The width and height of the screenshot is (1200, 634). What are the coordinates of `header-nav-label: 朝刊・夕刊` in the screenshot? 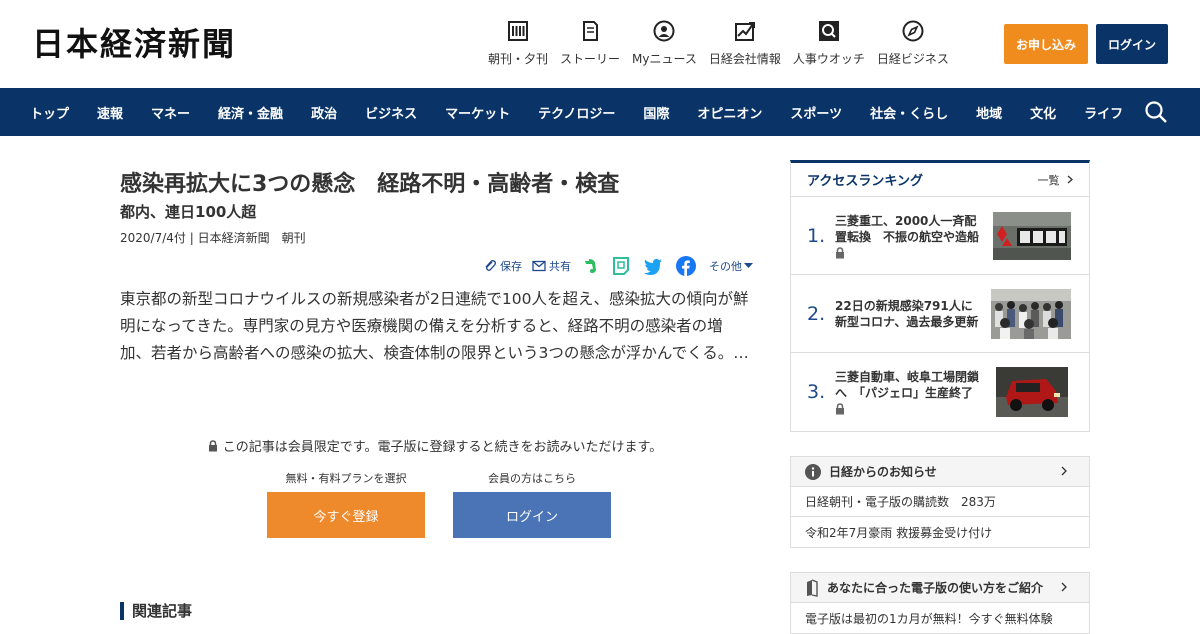 It's located at (518, 59).